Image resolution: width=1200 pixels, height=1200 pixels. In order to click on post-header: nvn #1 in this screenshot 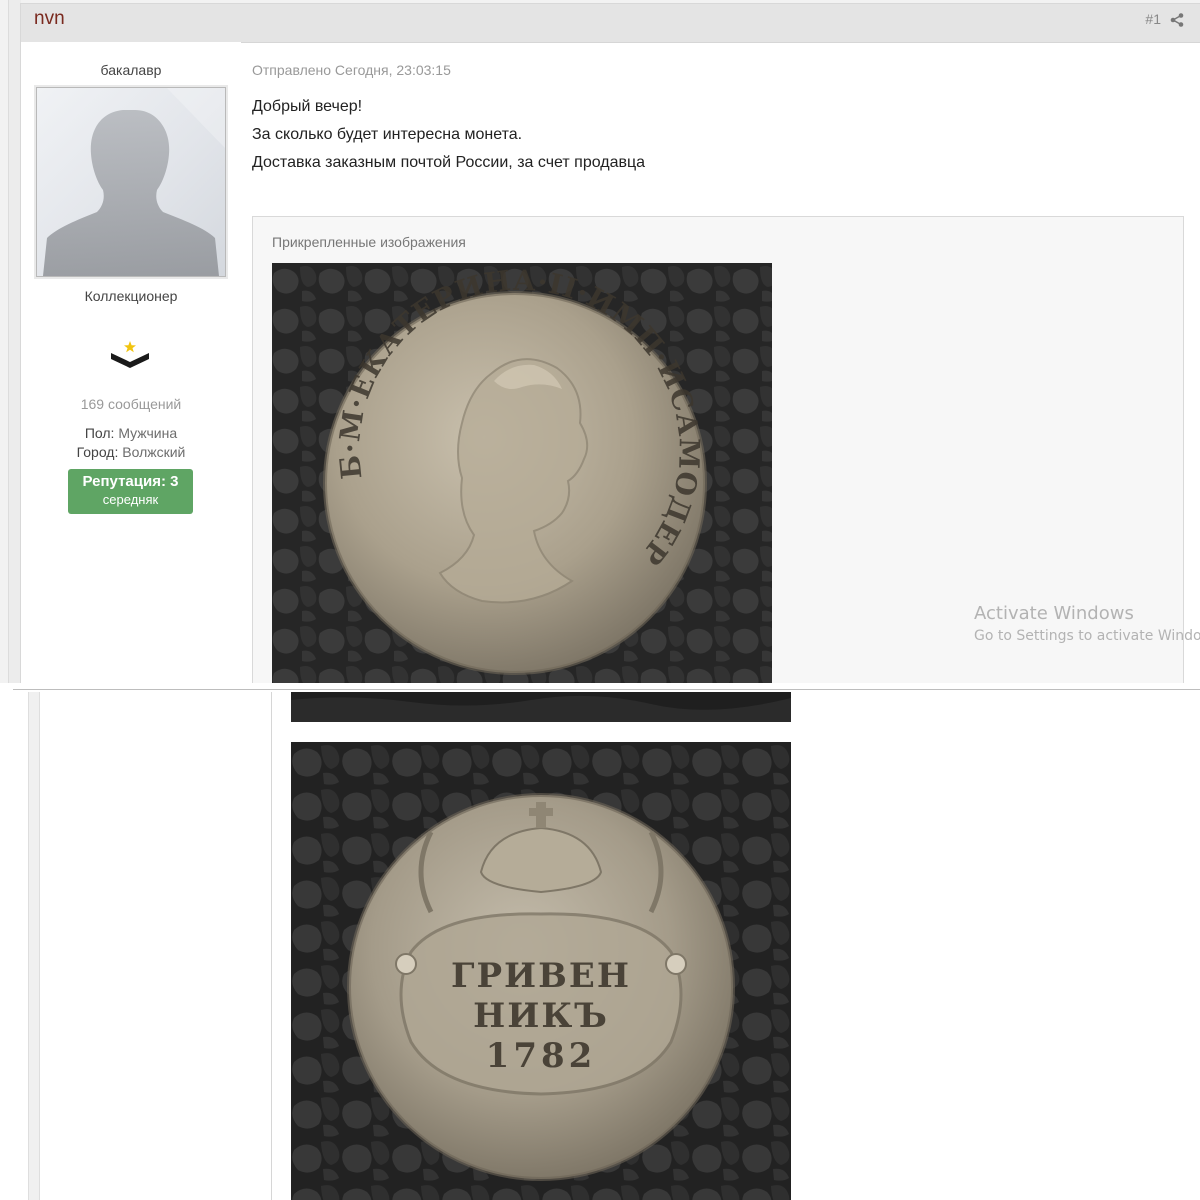, I will do `click(610, 23)`.